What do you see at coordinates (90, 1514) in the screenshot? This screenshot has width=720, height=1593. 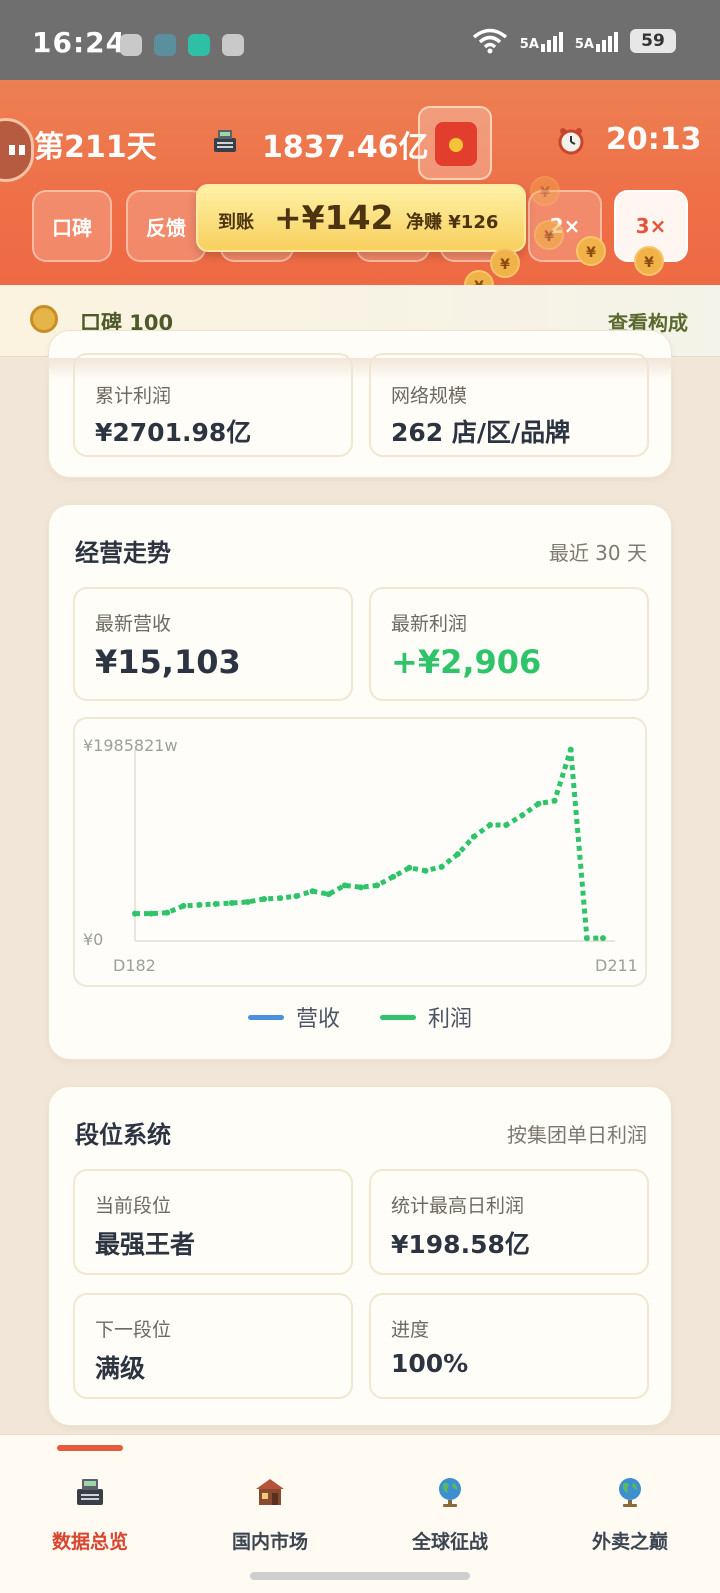 I see `nav-item-overview: 数据总览` at bounding box center [90, 1514].